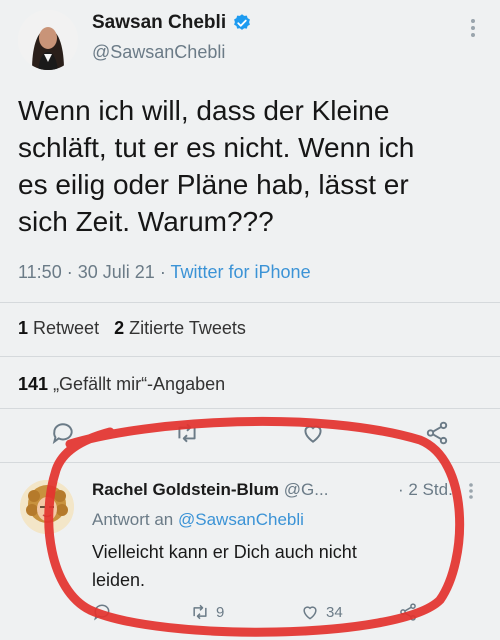 The image size is (500, 640). What do you see at coordinates (40, 272) in the screenshot?
I see `tweet-time: 11:50` at bounding box center [40, 272].